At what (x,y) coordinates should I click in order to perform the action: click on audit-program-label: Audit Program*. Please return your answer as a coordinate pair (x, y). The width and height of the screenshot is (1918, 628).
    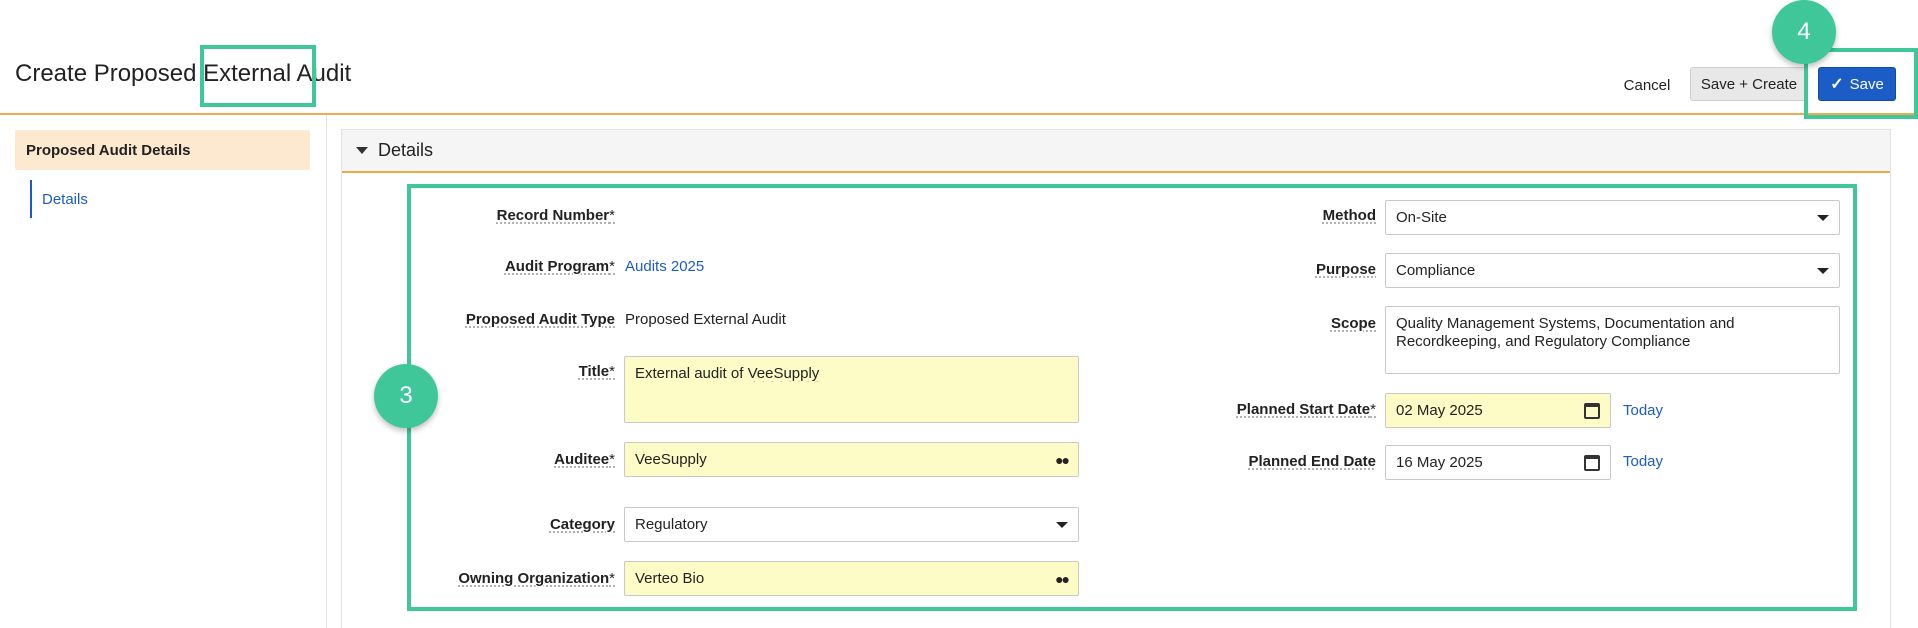
    Looking at the image, I should click on (559, 266).